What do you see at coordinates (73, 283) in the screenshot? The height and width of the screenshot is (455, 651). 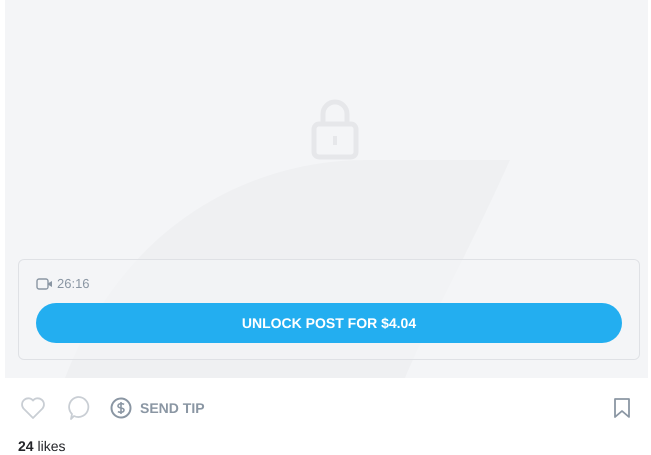 I see `video-duration: 26:16` at bounding box center [73, 283].